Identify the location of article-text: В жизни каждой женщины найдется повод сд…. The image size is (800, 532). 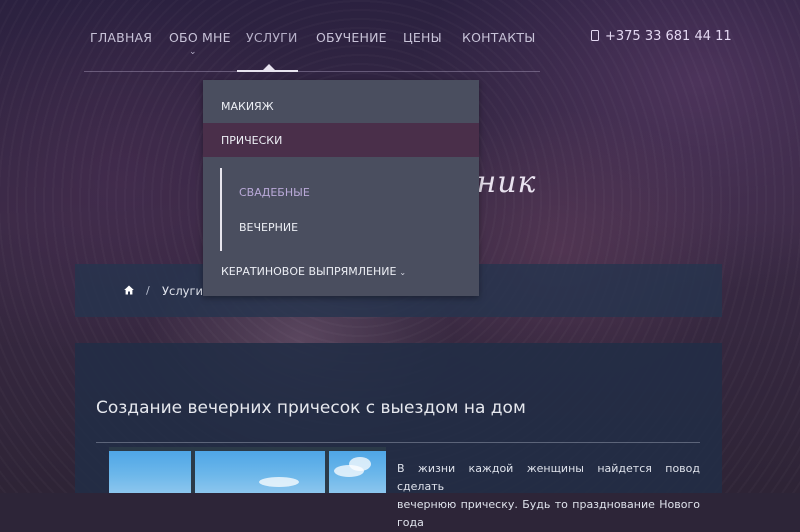
(548, 496).